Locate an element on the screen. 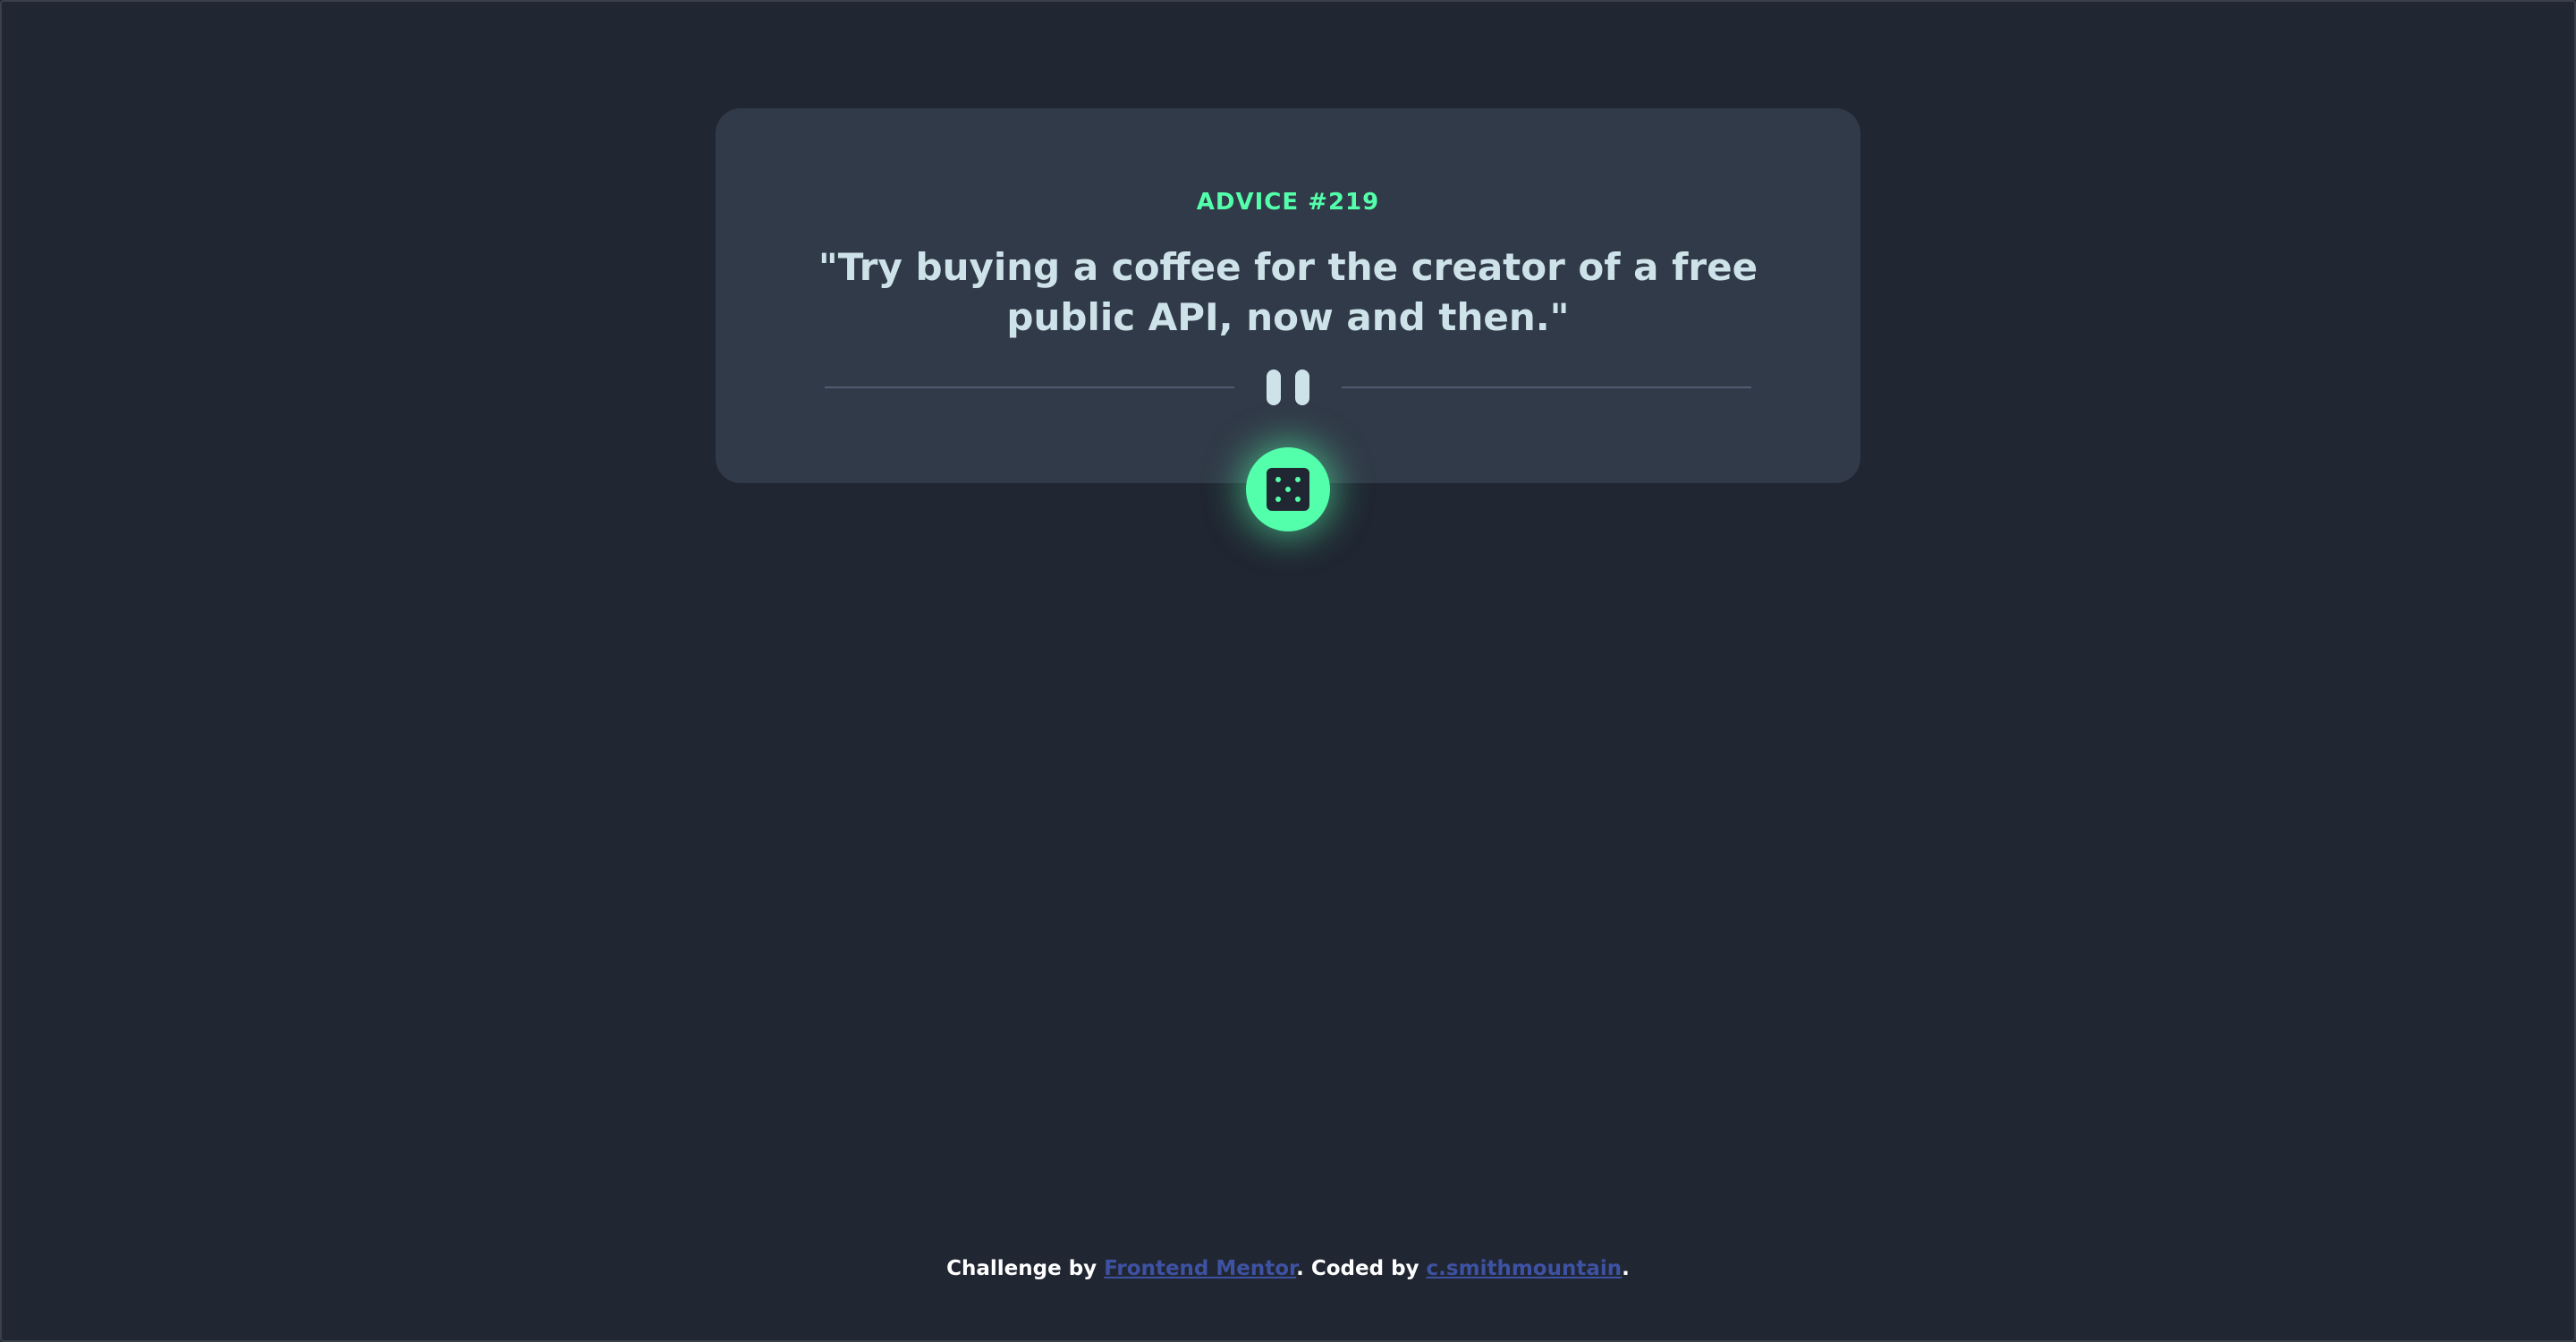 The image size is (2576, 1342). frontend-mentor-link: Frontend Mentor is located at coordinates (1200, 1268).